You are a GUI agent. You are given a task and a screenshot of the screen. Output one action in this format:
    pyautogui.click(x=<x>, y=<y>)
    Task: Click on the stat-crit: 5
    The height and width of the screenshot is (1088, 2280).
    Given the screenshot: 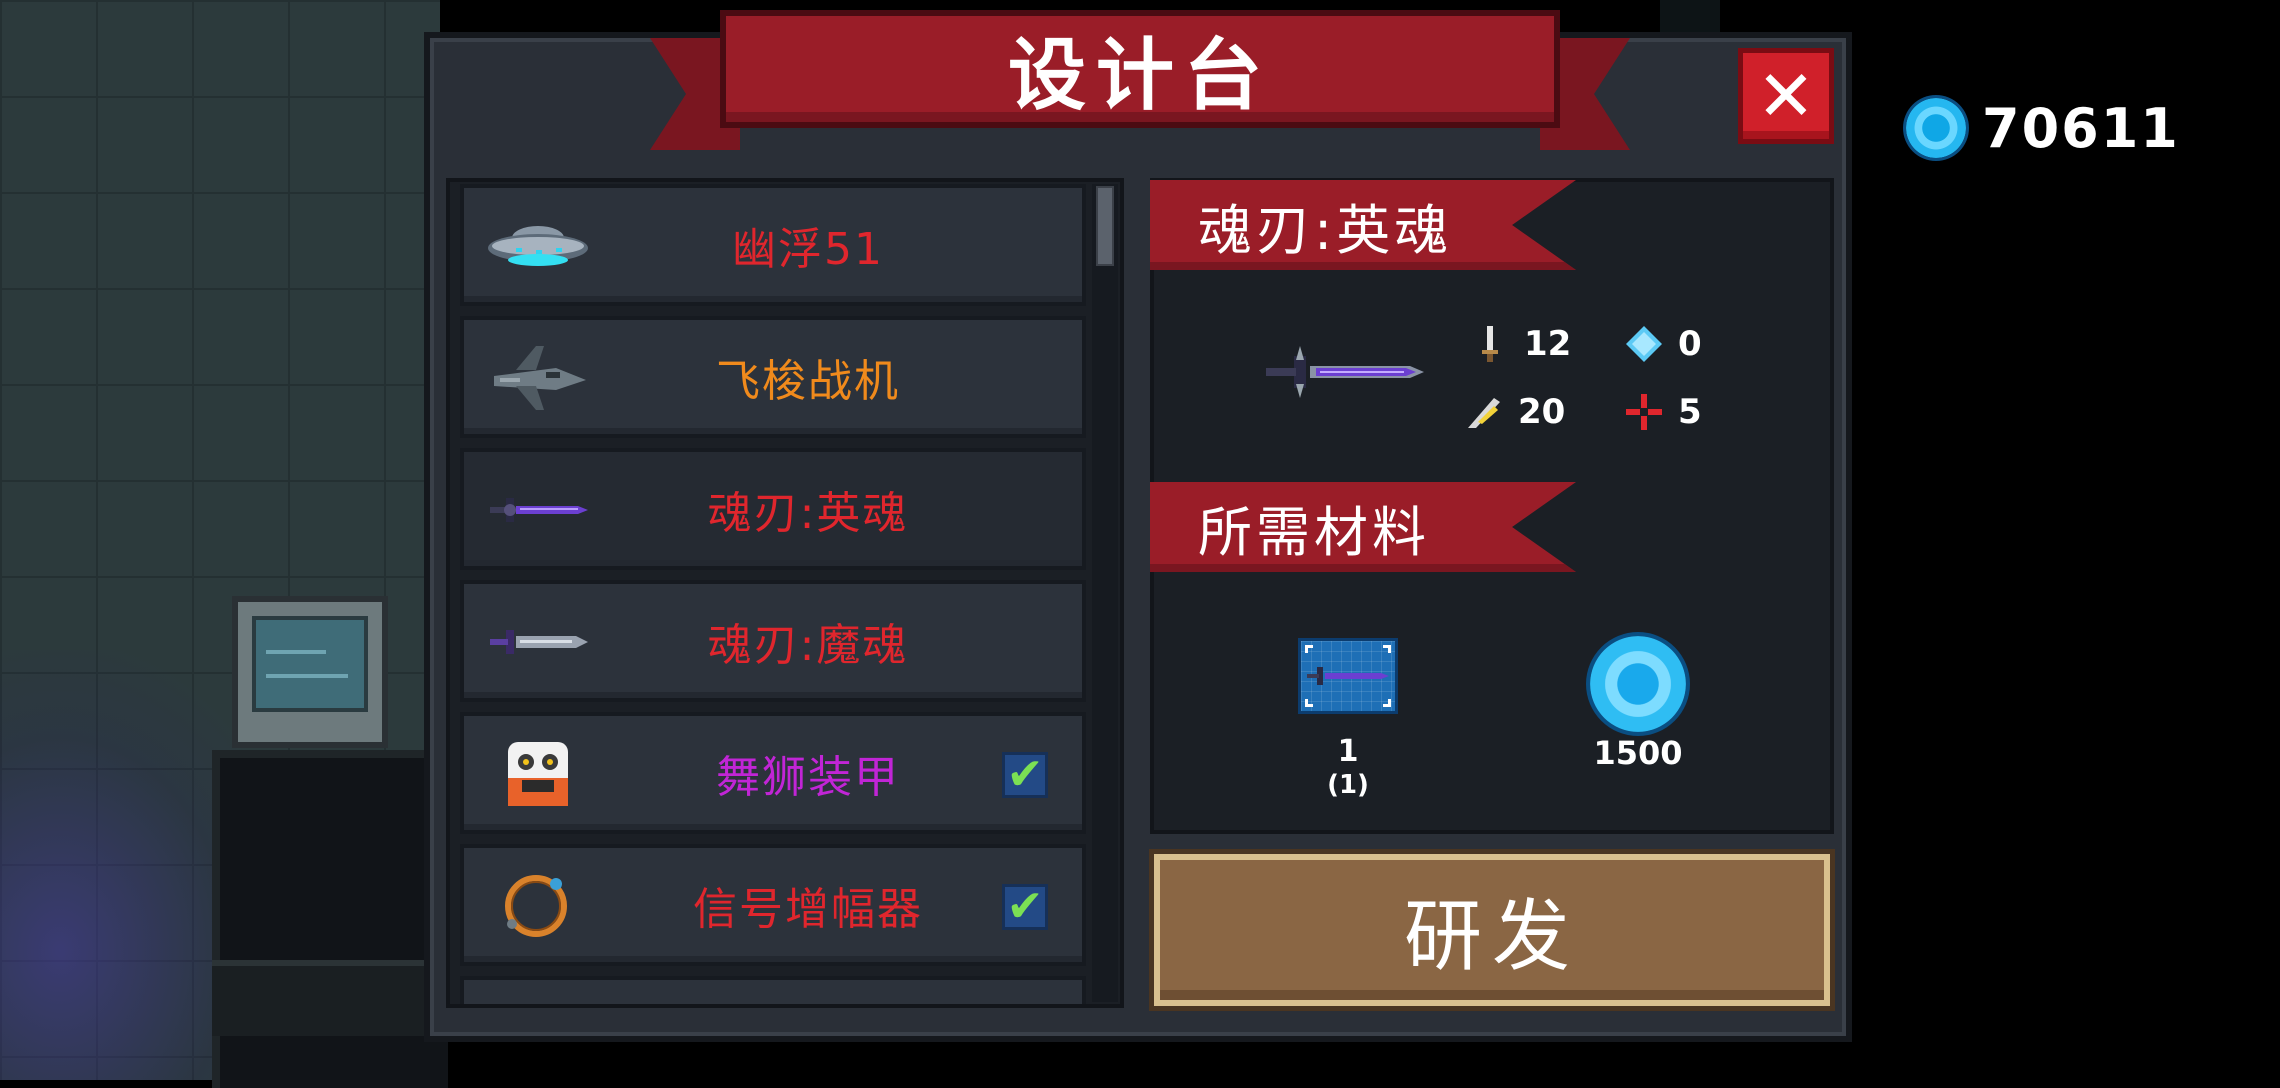 What is the action you would take?
    pyautogui.click(x=1663, y=412)
    